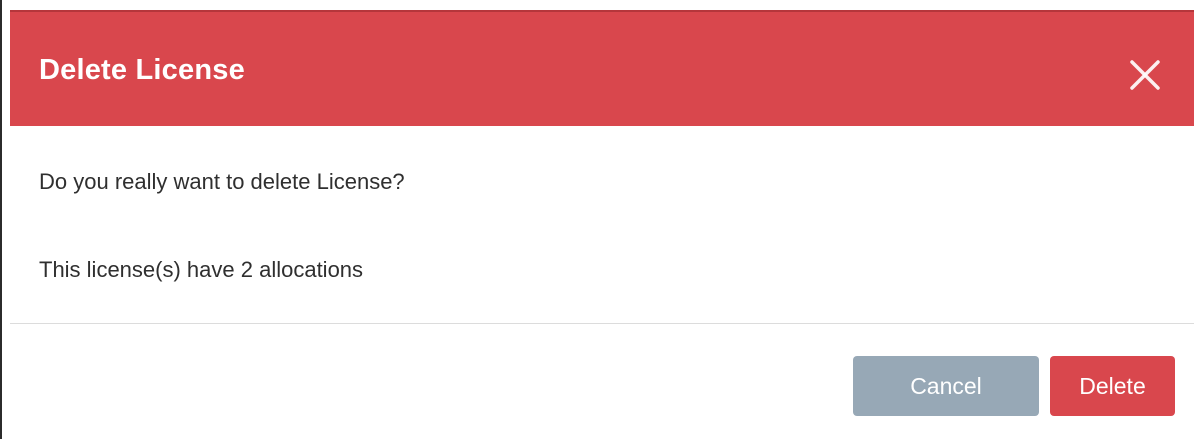 This screenshot has height=439, width=1194. What do you see at coordinates (946, 386) in the screenshot?
I see `cancel-button: Cancel` at bounding box center [946, 386].